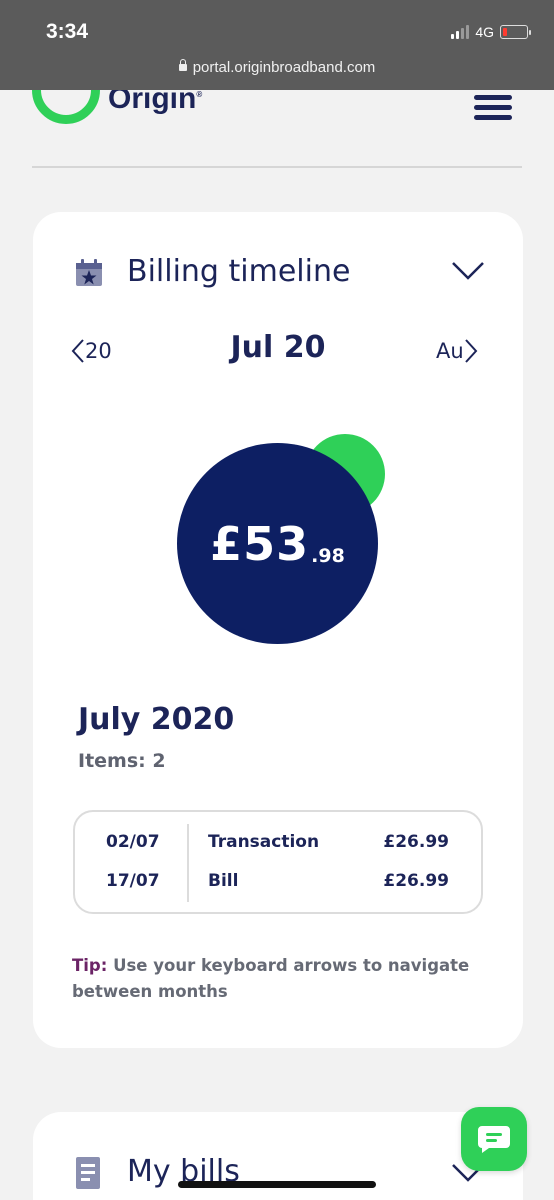 The height and width of the screenshot is (1200, 554). I want to click on document-icon, so click(88, 1173).